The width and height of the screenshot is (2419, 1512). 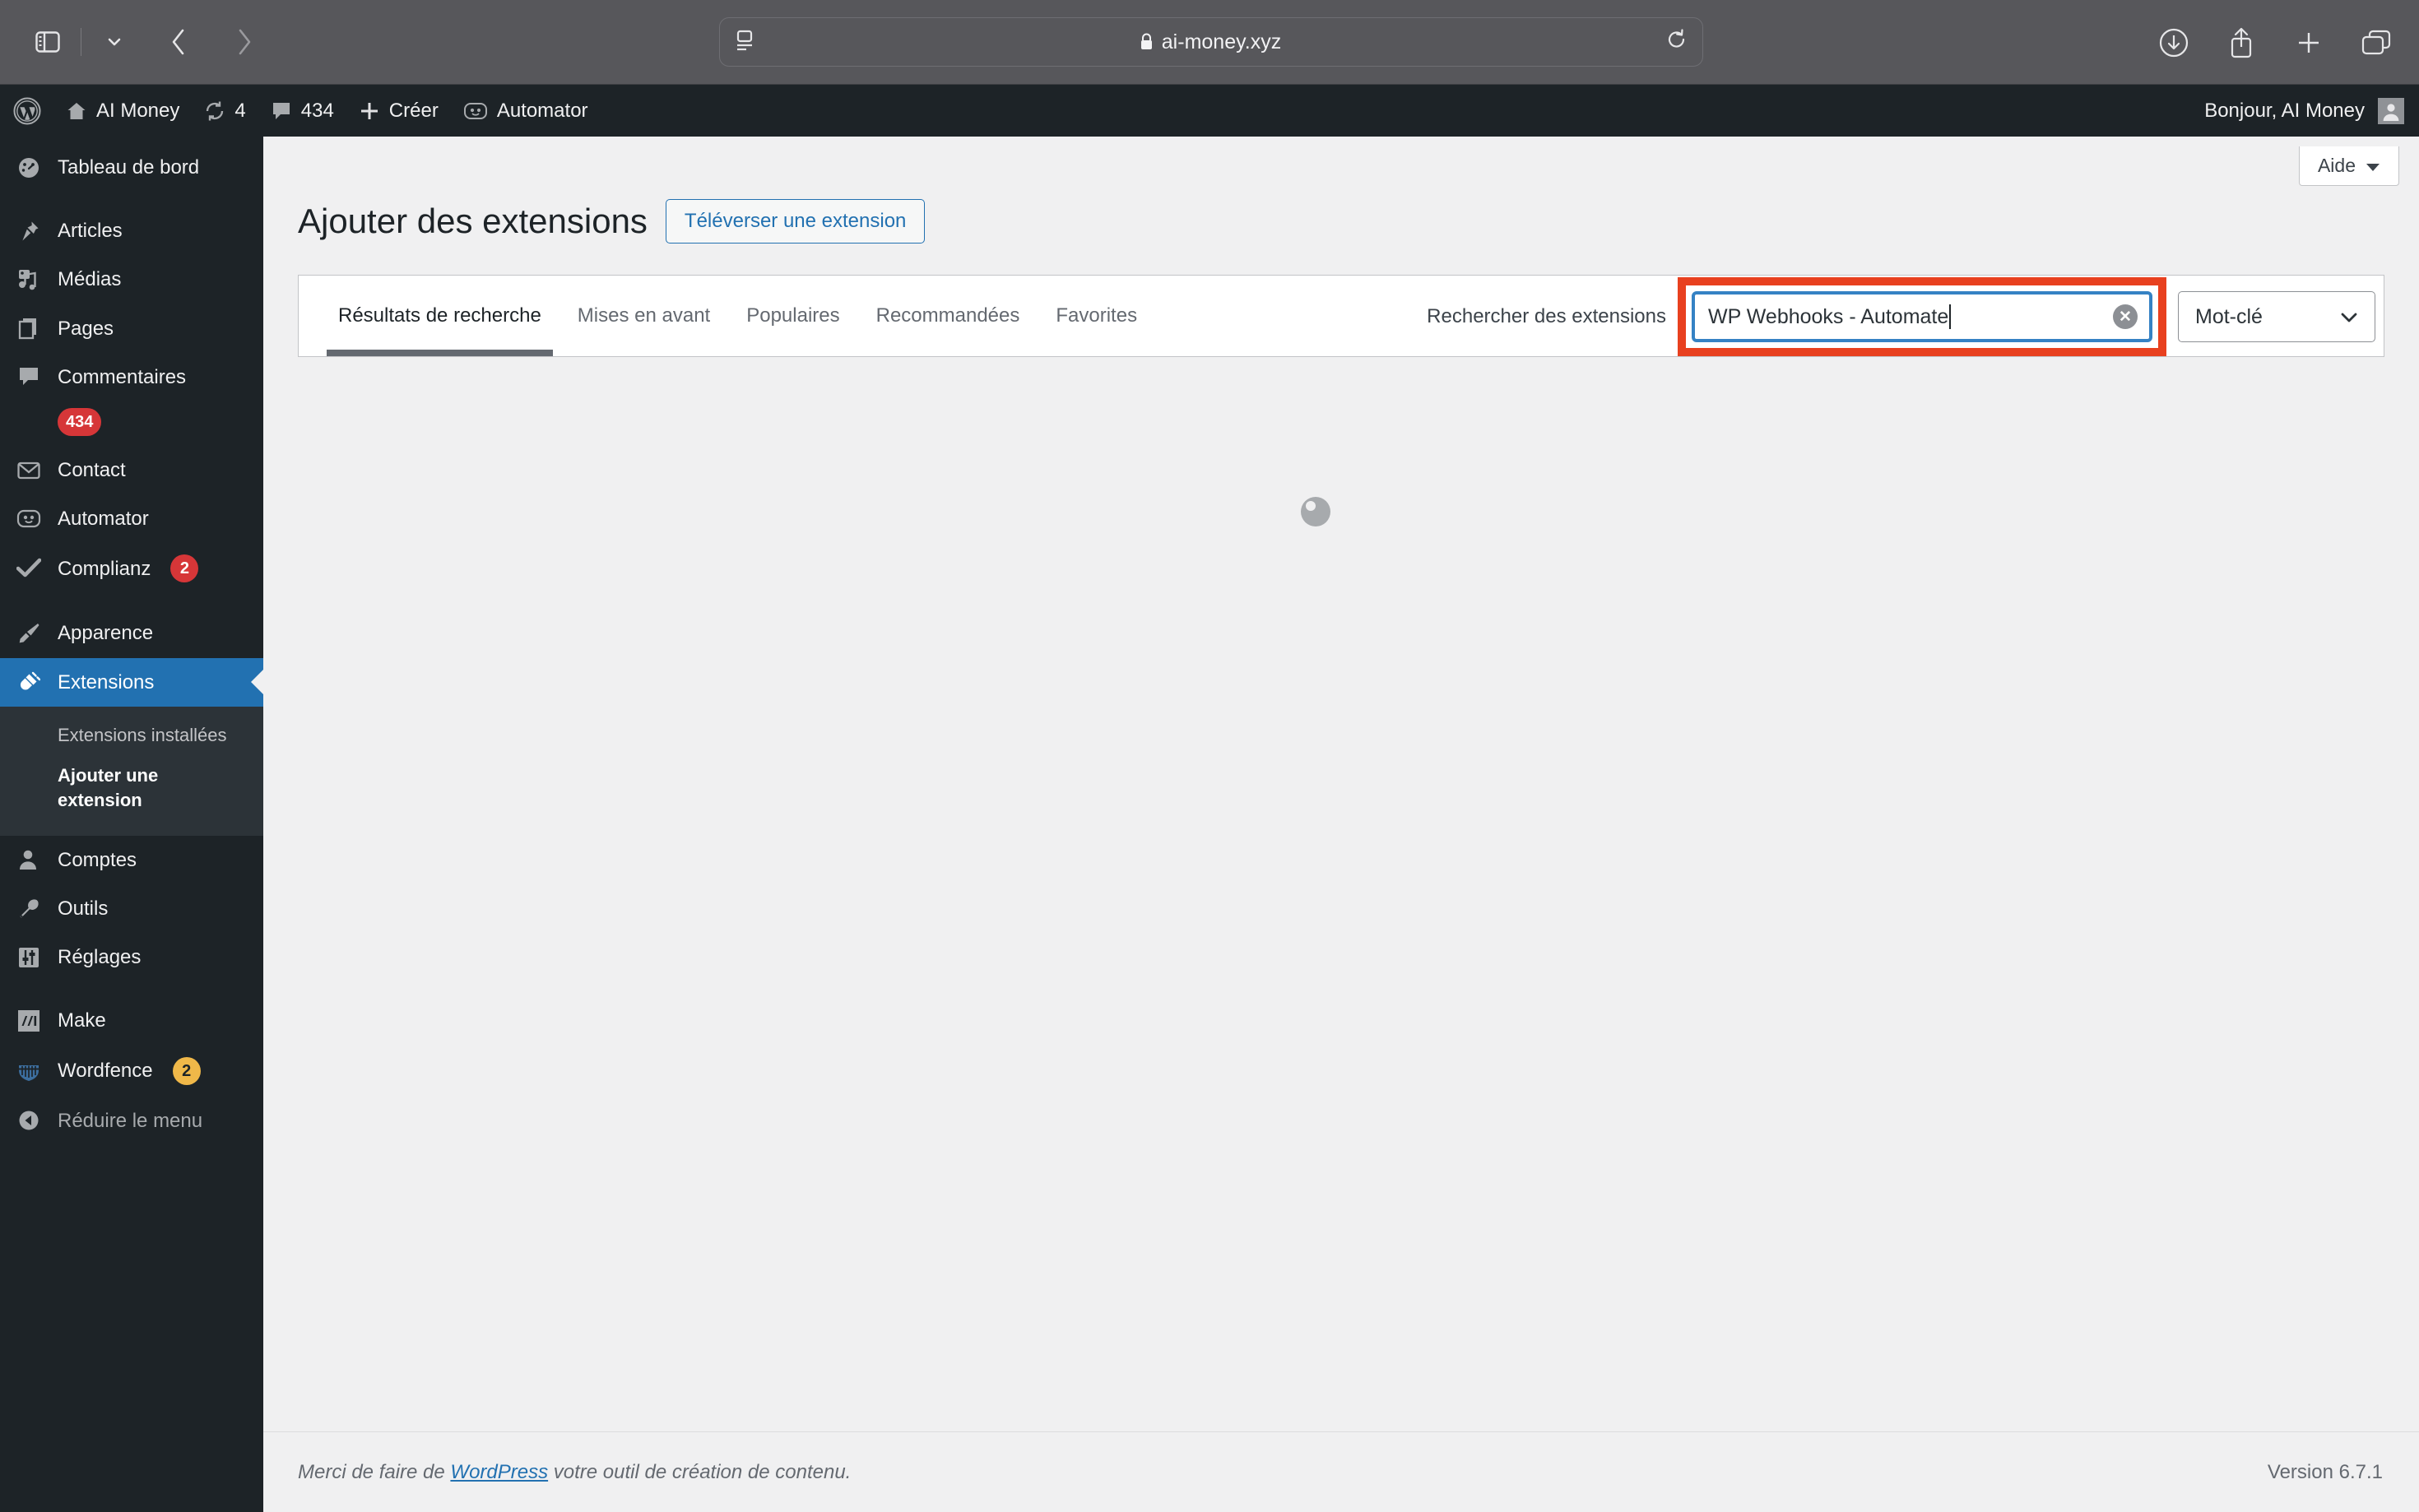 What do you see at coordinates (28, 279) in the screenshot?
I see `media-icon` at bounding box center [28, 279].